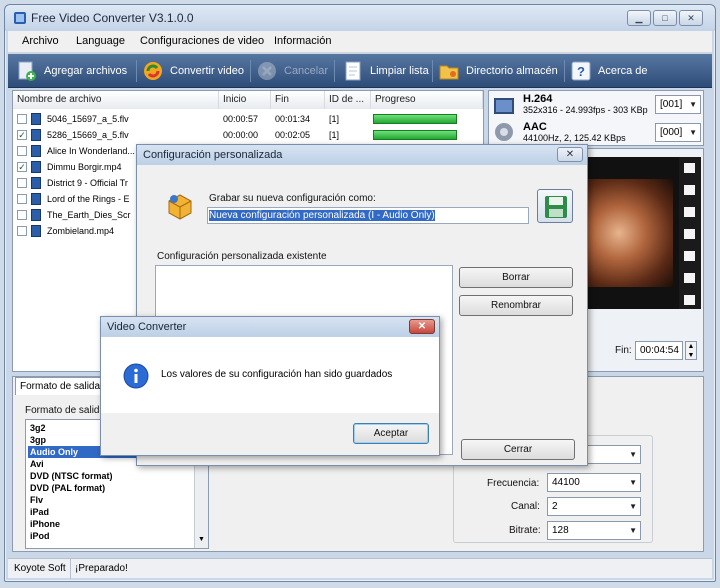 The height and width of the screenshot is (588, 720). What do you see at coordinates (40, 41) in the screenshot?
I see `menu-archivo: Archivo` at bounding box center [40, 41].